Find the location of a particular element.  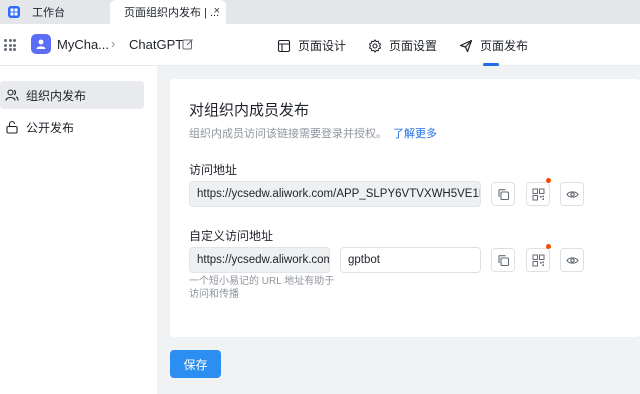

learn-more-link: 了解更多 is located at coordinates (415, 134).